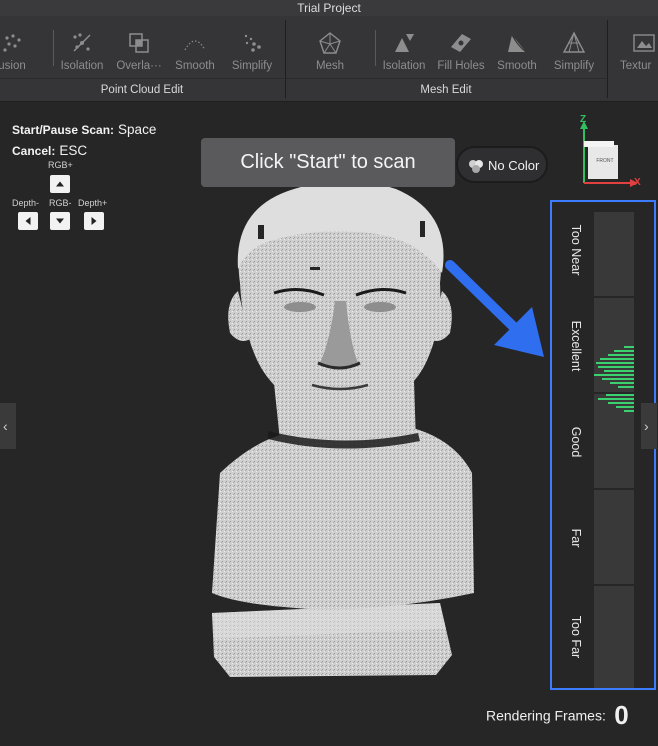 This screenshot has width=658, height=746. I want to click on rgb-depth-keypad: RGB+ Depth- RGB- Depth+, so click(66, 200).